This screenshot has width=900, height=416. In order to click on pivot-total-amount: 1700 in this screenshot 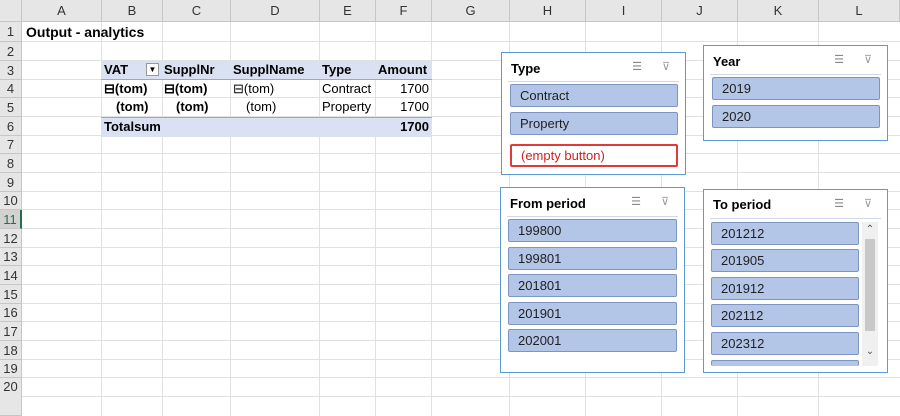, I will do `click(402, 127)`.